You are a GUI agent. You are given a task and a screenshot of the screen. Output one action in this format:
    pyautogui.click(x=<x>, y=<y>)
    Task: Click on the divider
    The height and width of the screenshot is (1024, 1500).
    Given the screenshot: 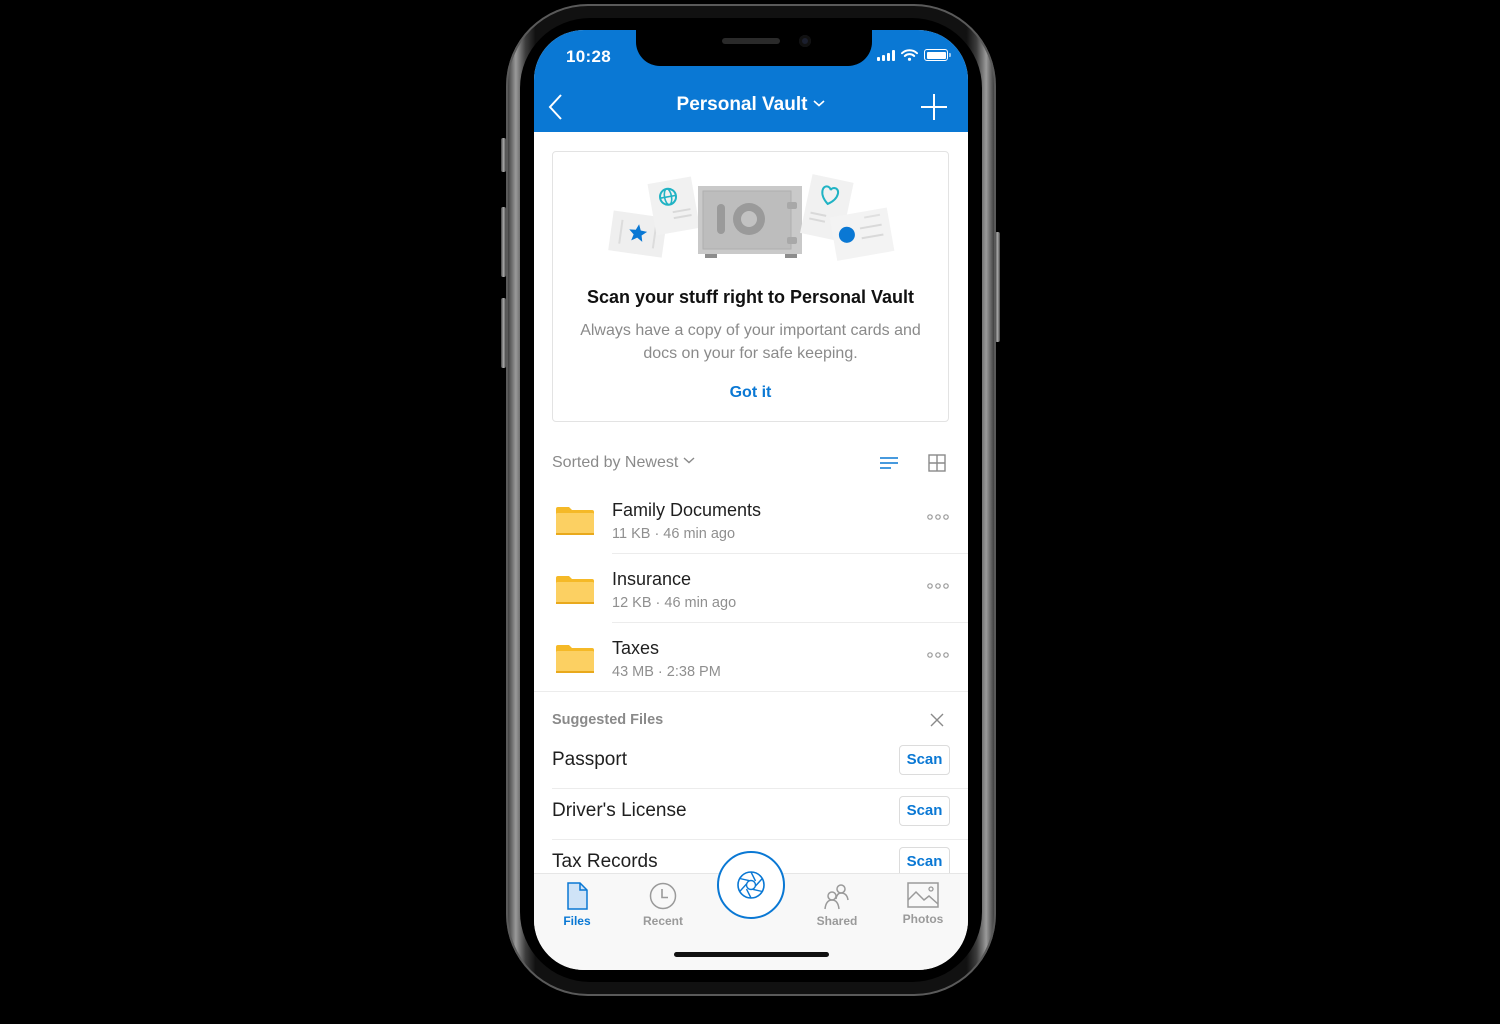 What is the action you would take?
    pyautogui.click(x=751, y=691)
    